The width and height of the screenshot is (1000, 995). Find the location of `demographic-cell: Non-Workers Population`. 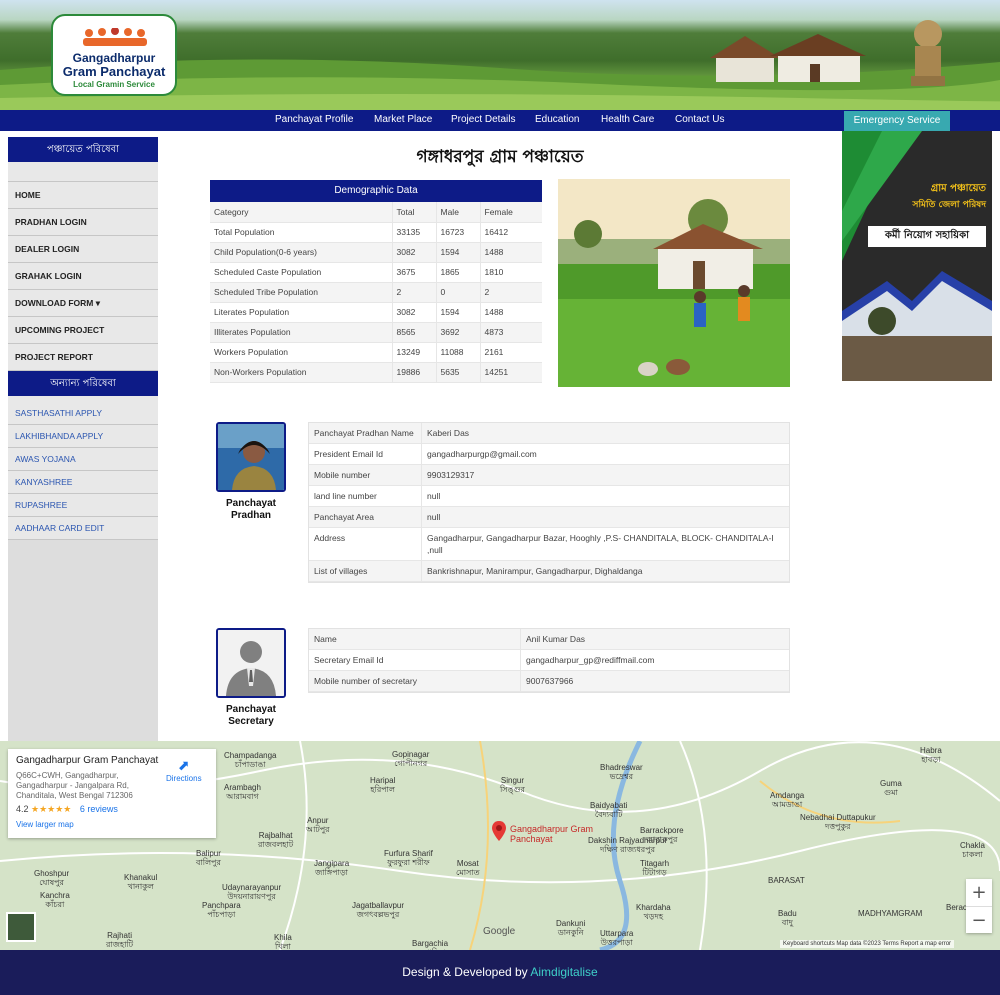

demographic-cell: Non-Workers Population is located at coordinates (301, 372).